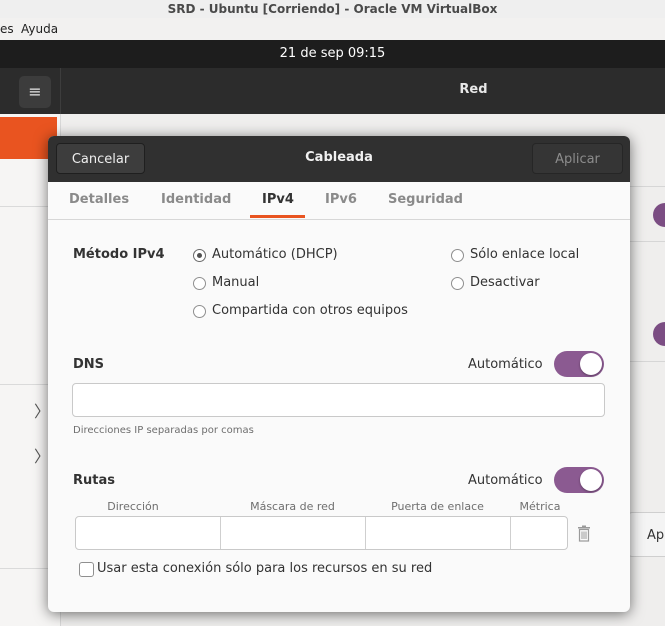 The width and height of the screenshot is (665, 626). I want to click on routes-auto-label: Automático, so click(505, 480).